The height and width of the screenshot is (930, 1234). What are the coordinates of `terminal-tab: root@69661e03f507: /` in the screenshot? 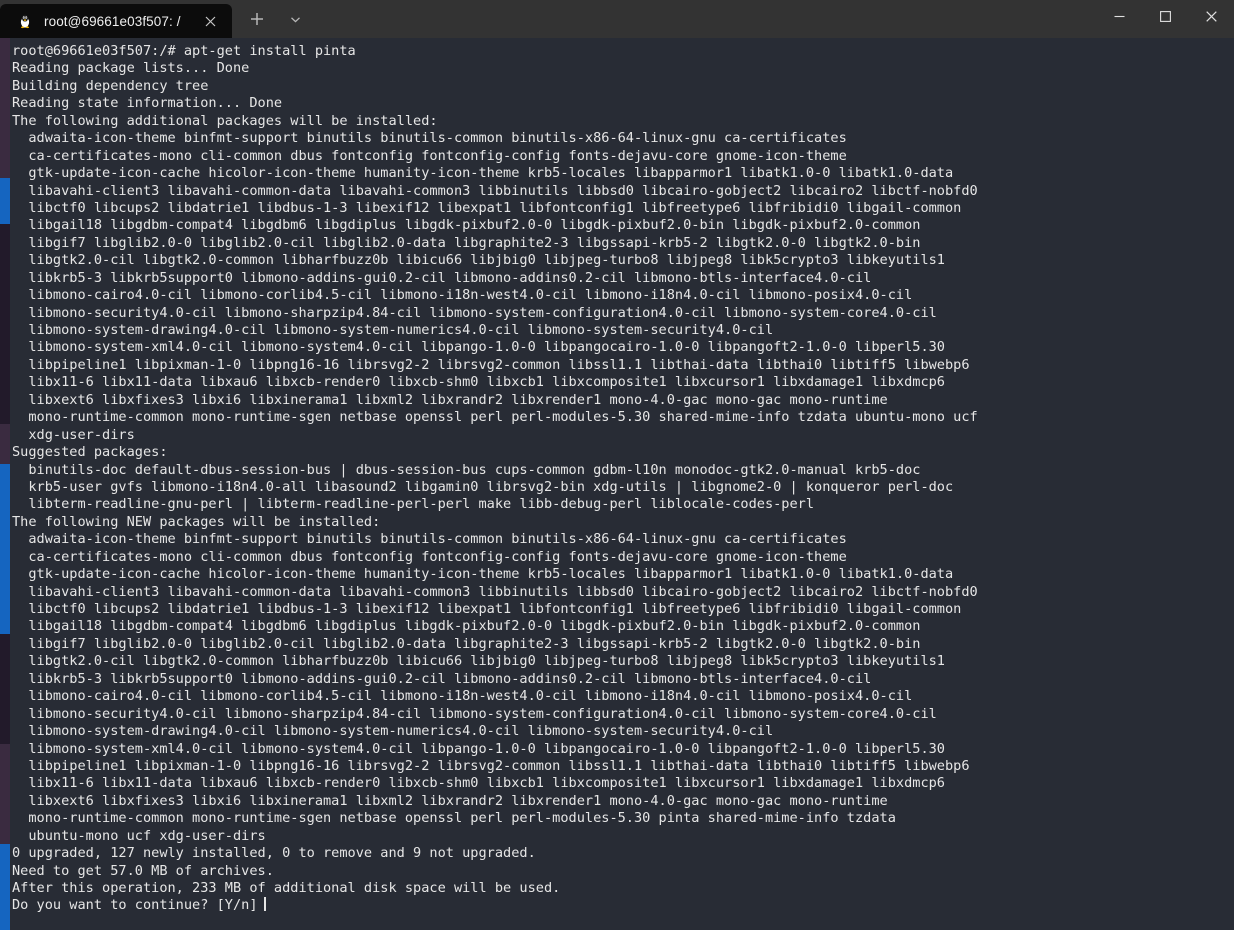 It's located at (116, 21).